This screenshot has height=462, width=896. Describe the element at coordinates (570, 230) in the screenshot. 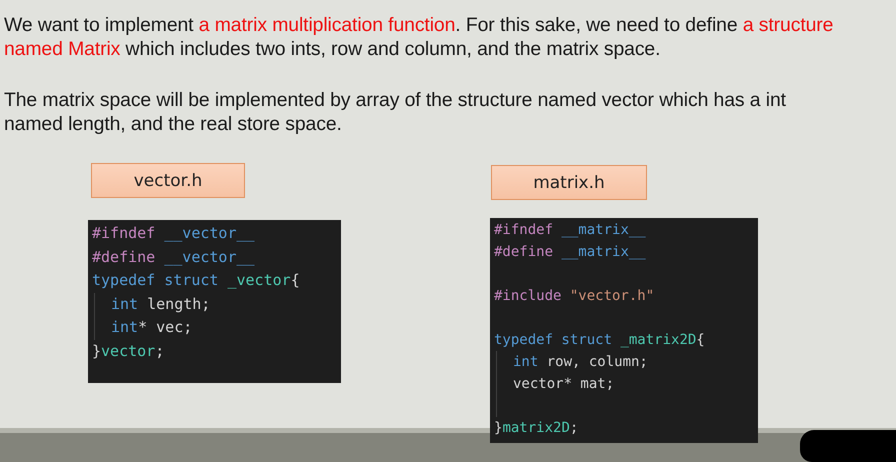

I see `code-line: #ifndef __matrix__` at that location.